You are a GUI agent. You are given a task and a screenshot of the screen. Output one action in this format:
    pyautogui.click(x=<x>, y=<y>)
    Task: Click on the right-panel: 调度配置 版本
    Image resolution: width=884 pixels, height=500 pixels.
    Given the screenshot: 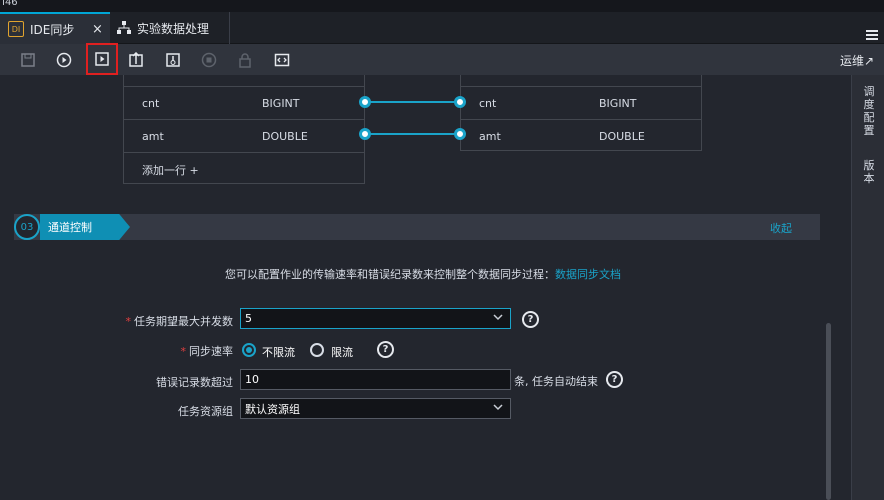 What is the action you would take?
    pyautogui.click(x=867, y=287)
    